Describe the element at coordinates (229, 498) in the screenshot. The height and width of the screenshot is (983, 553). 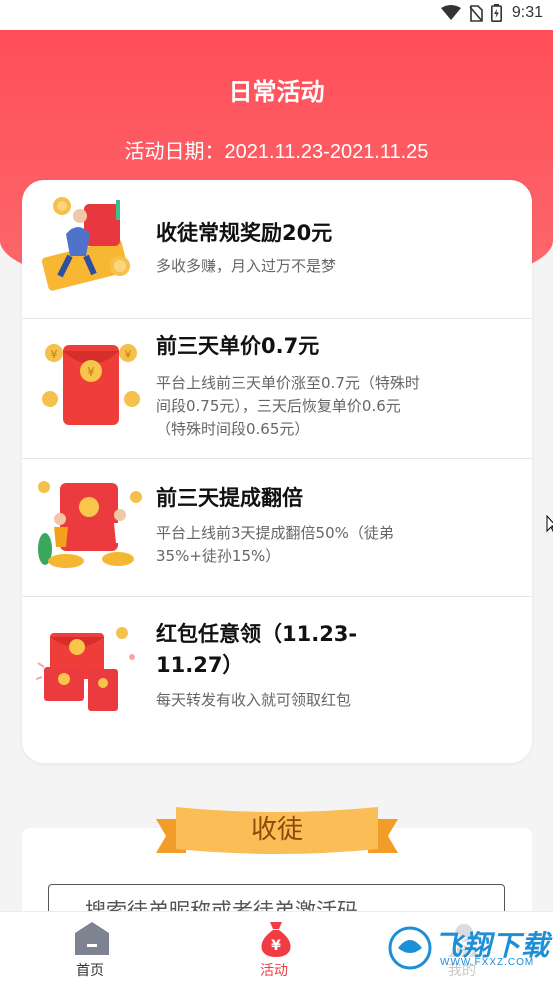
I see `activity-title: 前三天提成翻倍` at that location.